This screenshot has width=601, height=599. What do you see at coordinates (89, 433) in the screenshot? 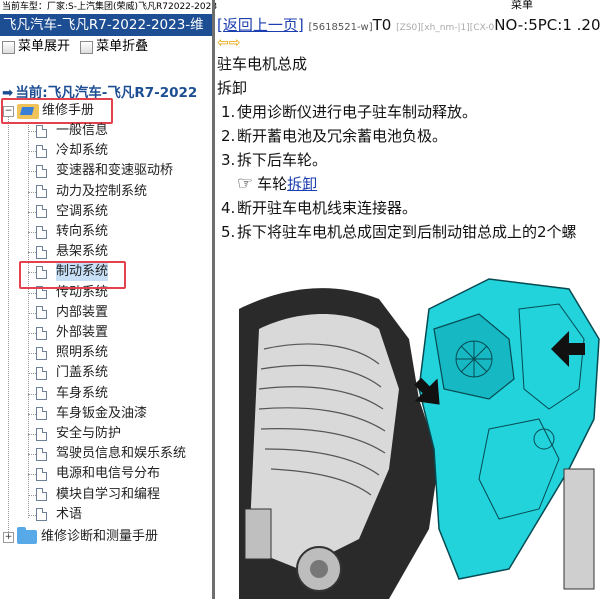
I see `tree-node-label: 安全与防护` at bounding box center [89, 433].